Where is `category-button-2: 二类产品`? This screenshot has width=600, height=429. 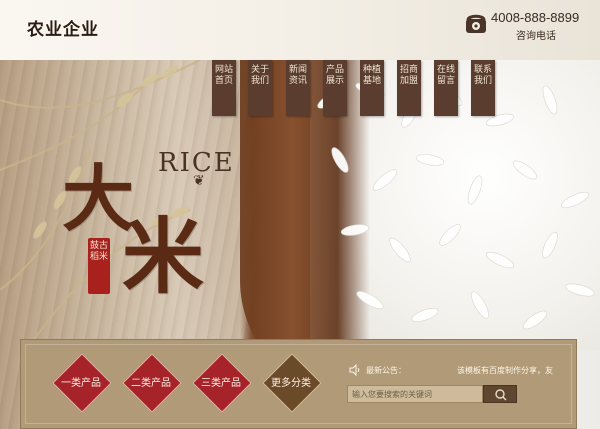
category-button-2: 二类产品 is located at coordinates (151, 382).